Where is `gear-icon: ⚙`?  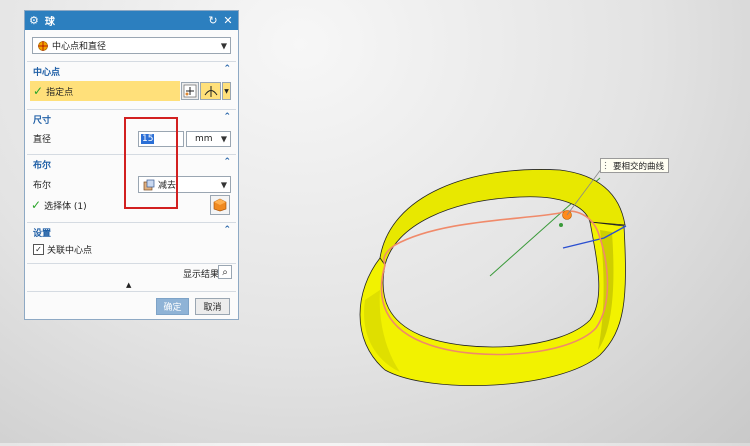 gear-icon: ⚙ is located at coordinates (34, 20).